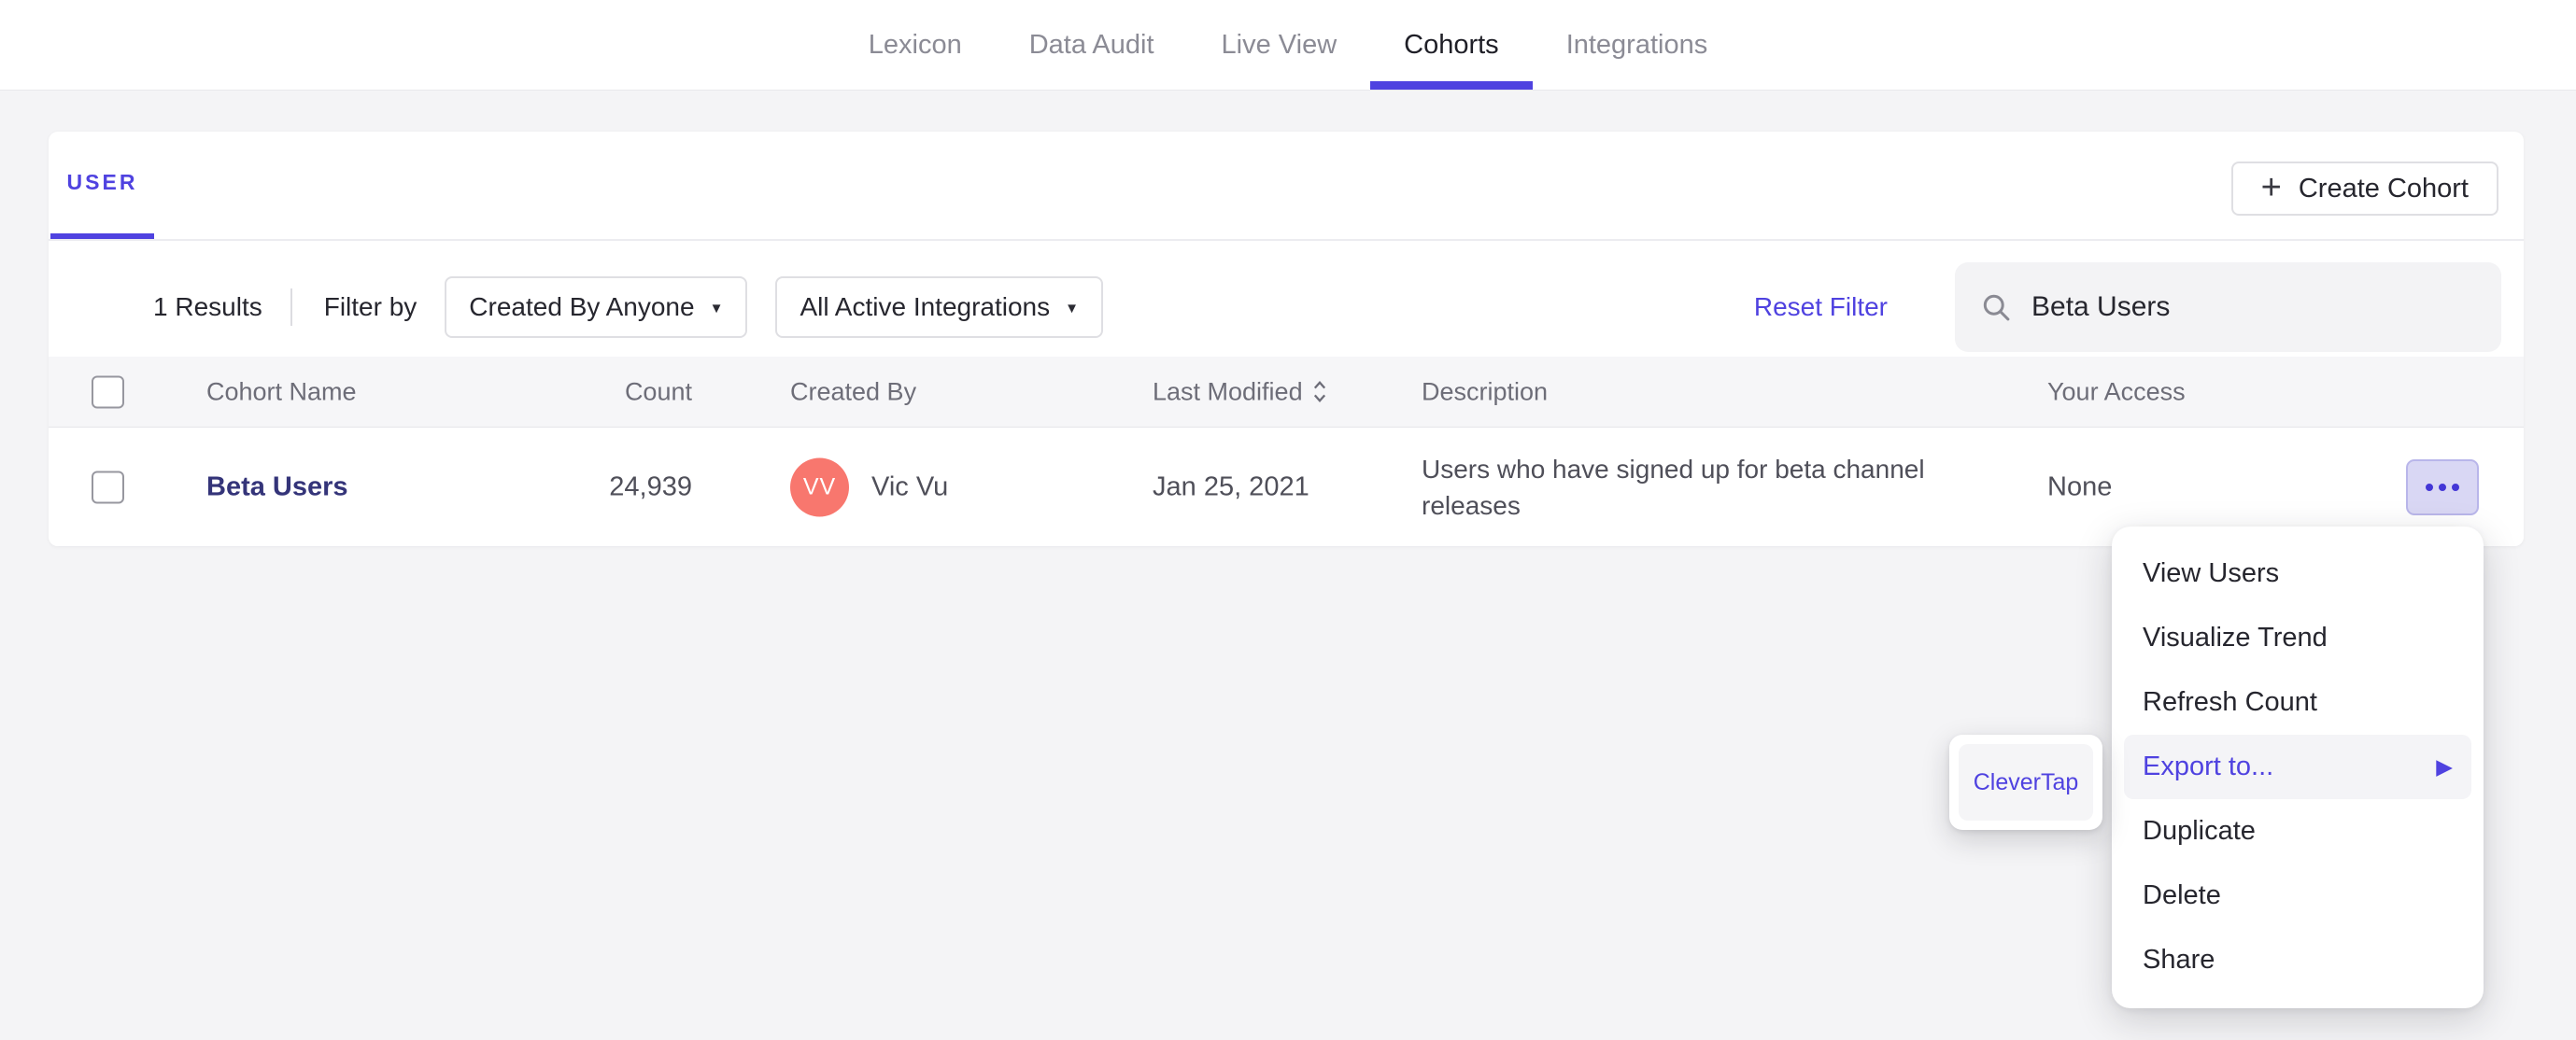  I want to click on created-by-dropdown-value: Created By Anyone, so click(582, 306).